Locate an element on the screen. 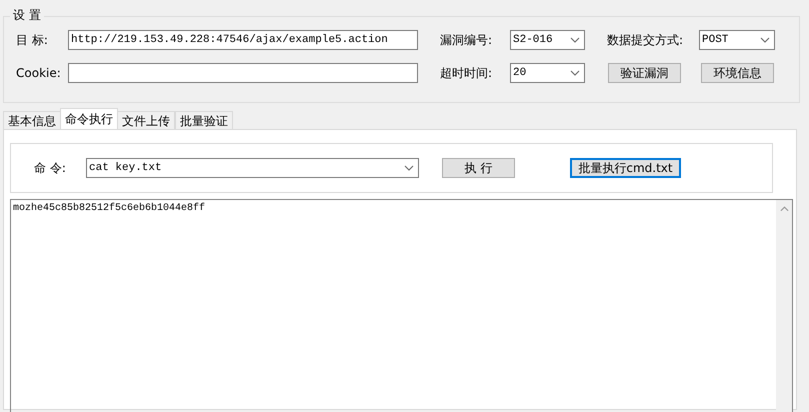  field-label: 漏洞编号: is located at coordinates (467, 40).